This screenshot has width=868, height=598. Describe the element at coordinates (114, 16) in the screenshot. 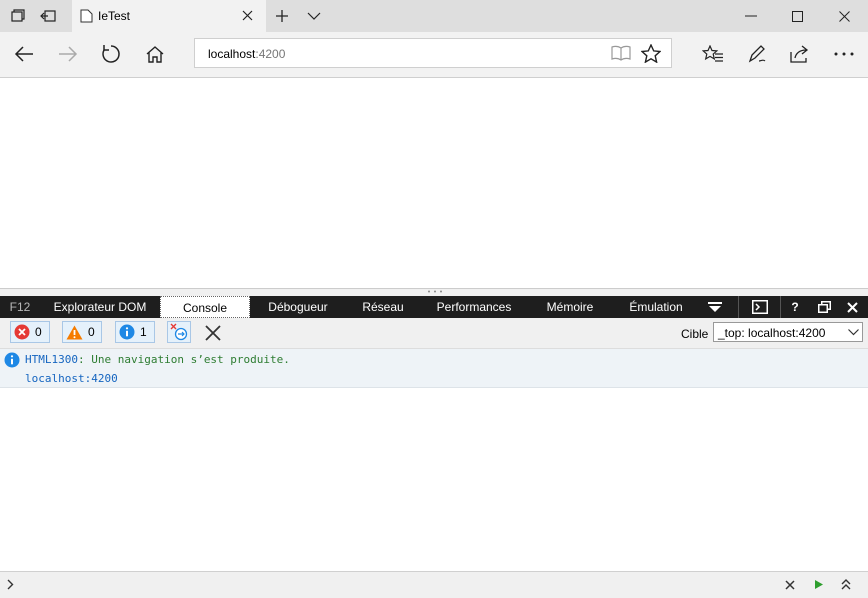

I see `tab-title: IeTest` at that location.